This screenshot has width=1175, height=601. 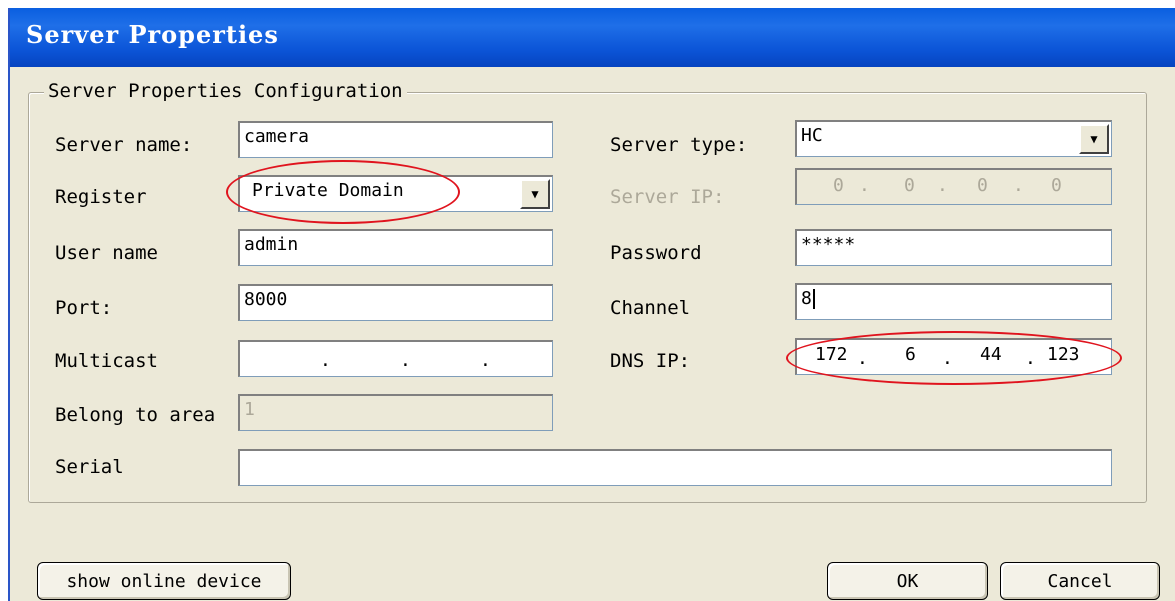 I want to click on dns-ip-octet-1: 172, so click(x=831, y=354).